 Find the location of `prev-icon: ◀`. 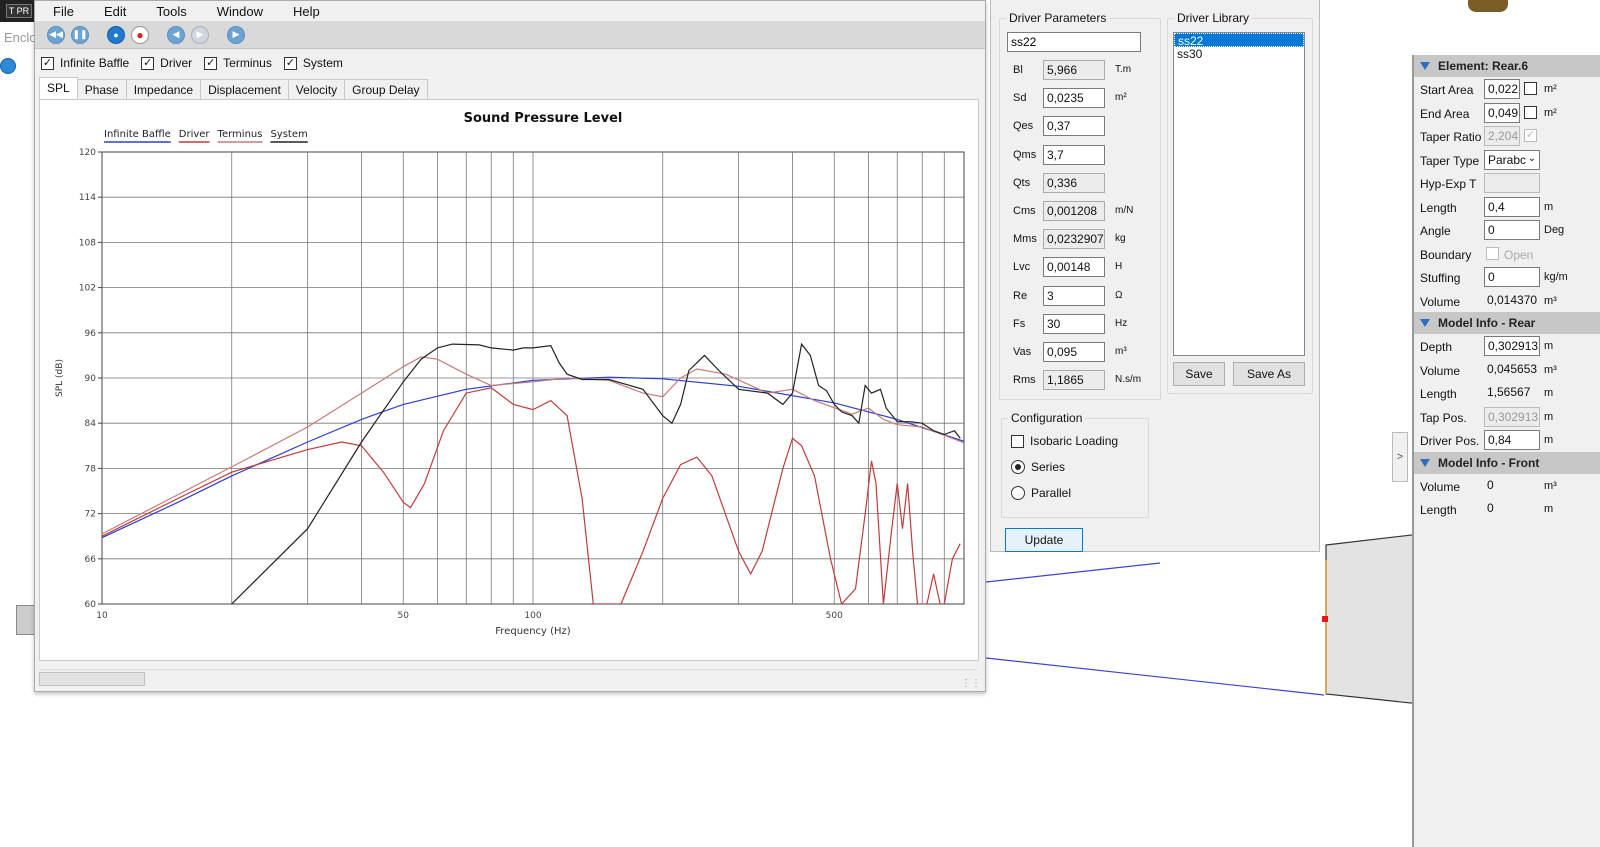

prev-icon: ◀ is located at coordinates (176, 34).